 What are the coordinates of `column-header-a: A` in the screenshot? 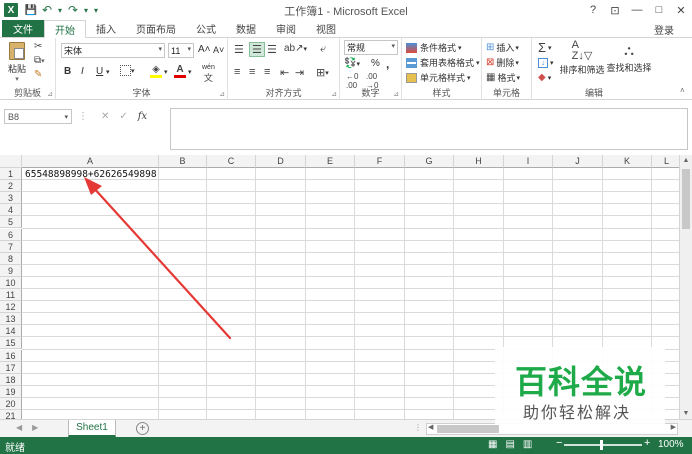 It's located at (90, 161).